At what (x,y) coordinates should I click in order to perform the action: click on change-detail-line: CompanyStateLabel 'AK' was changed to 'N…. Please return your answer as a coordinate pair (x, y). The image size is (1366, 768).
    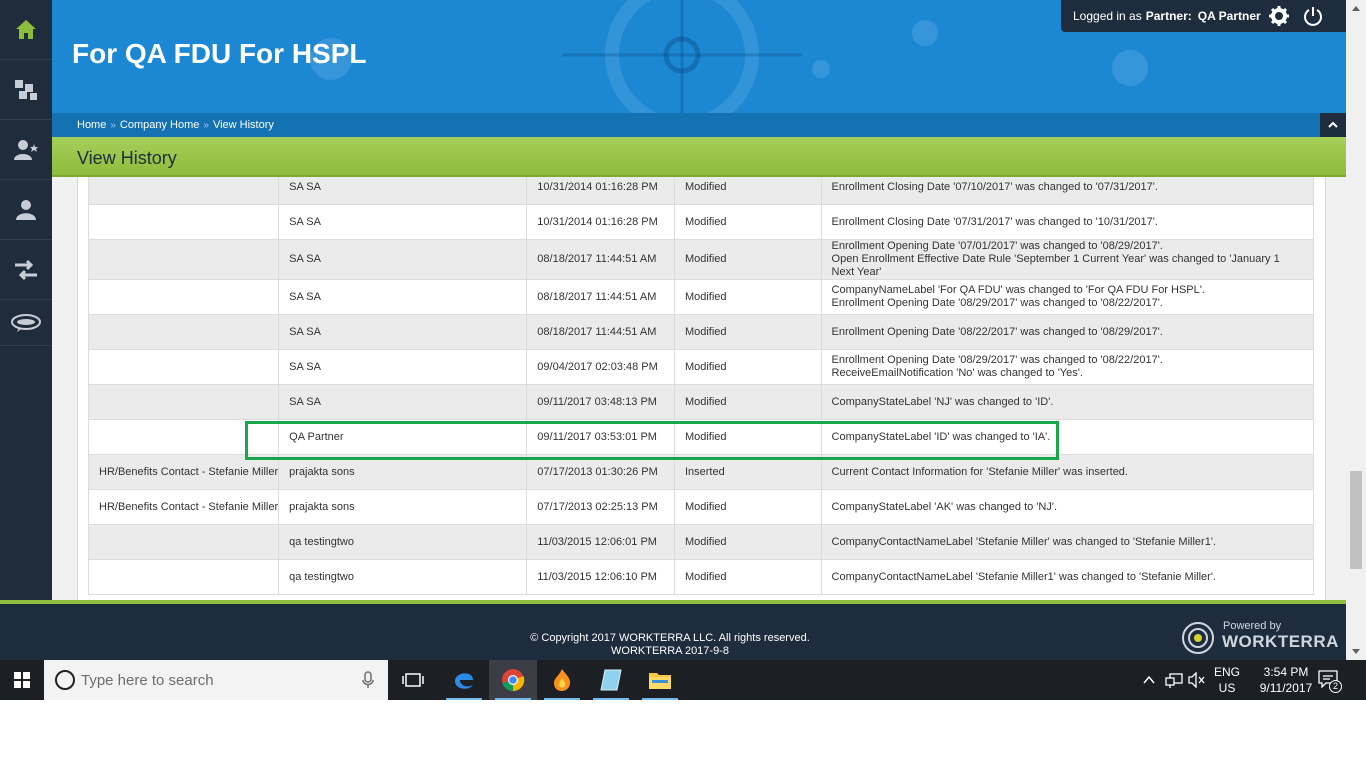
    Looking at the image, I should click on (944, 506).